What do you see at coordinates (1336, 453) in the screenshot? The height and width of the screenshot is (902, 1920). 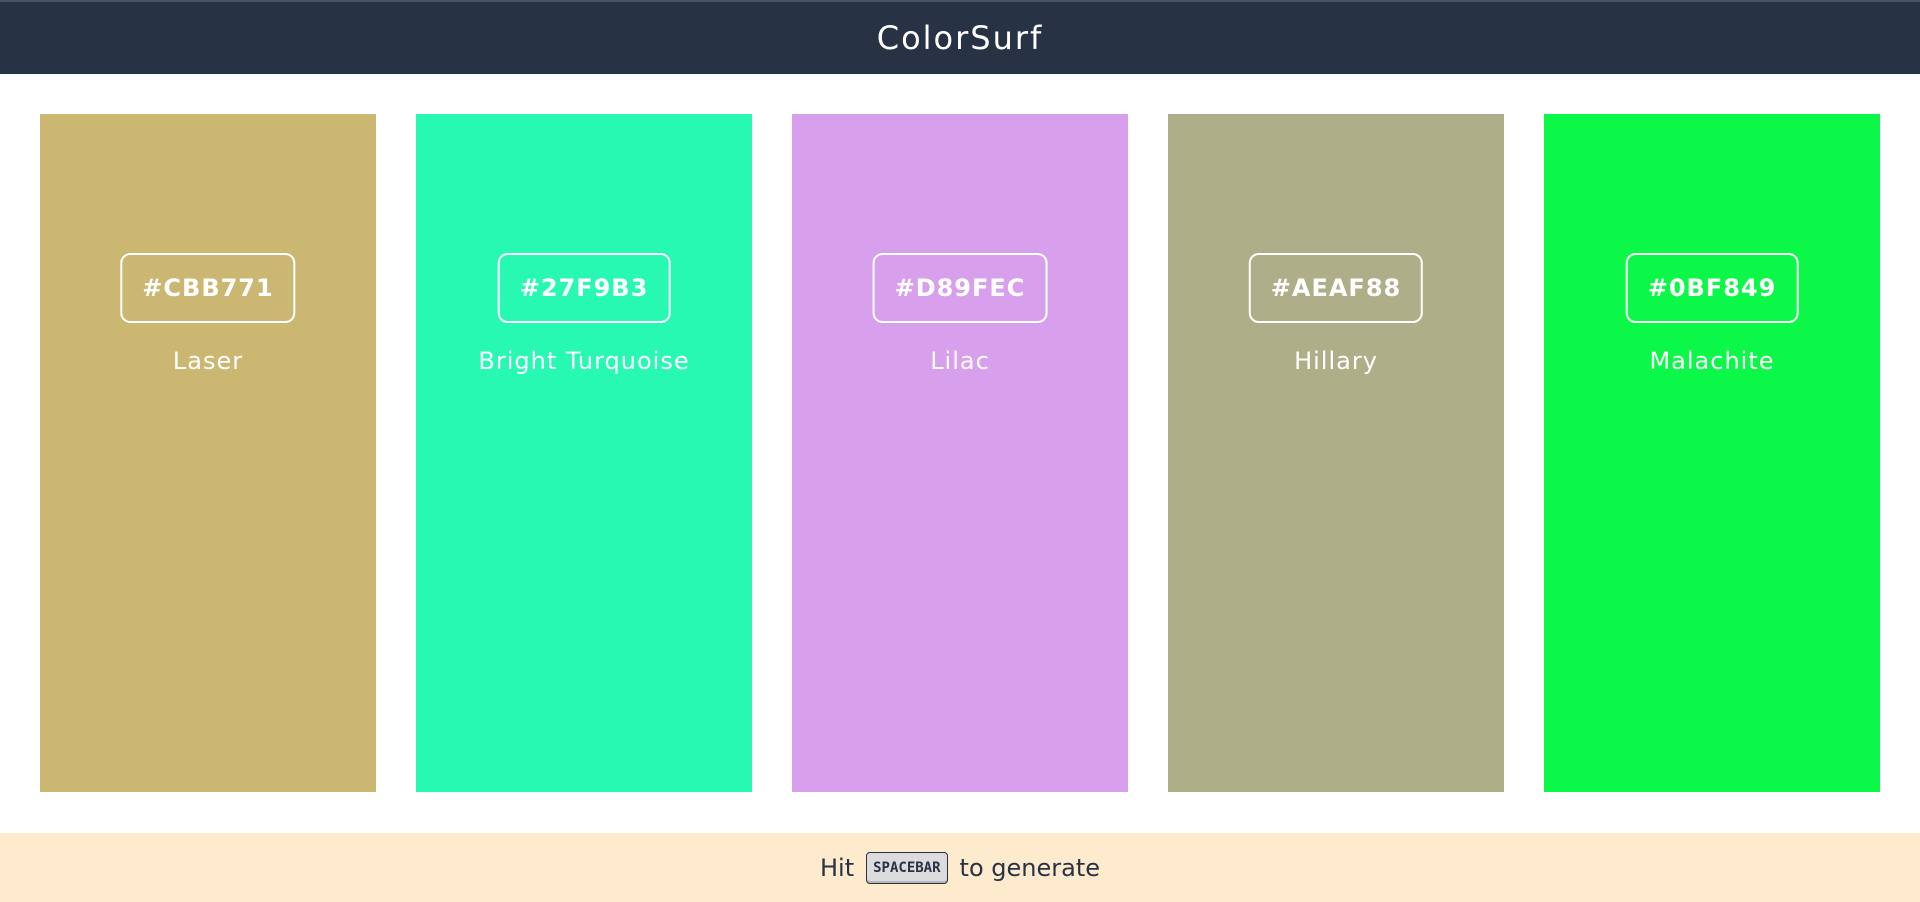 I see `color-swatch-4: #AEAF88 Hillary` at bounding box center [1336, 453].